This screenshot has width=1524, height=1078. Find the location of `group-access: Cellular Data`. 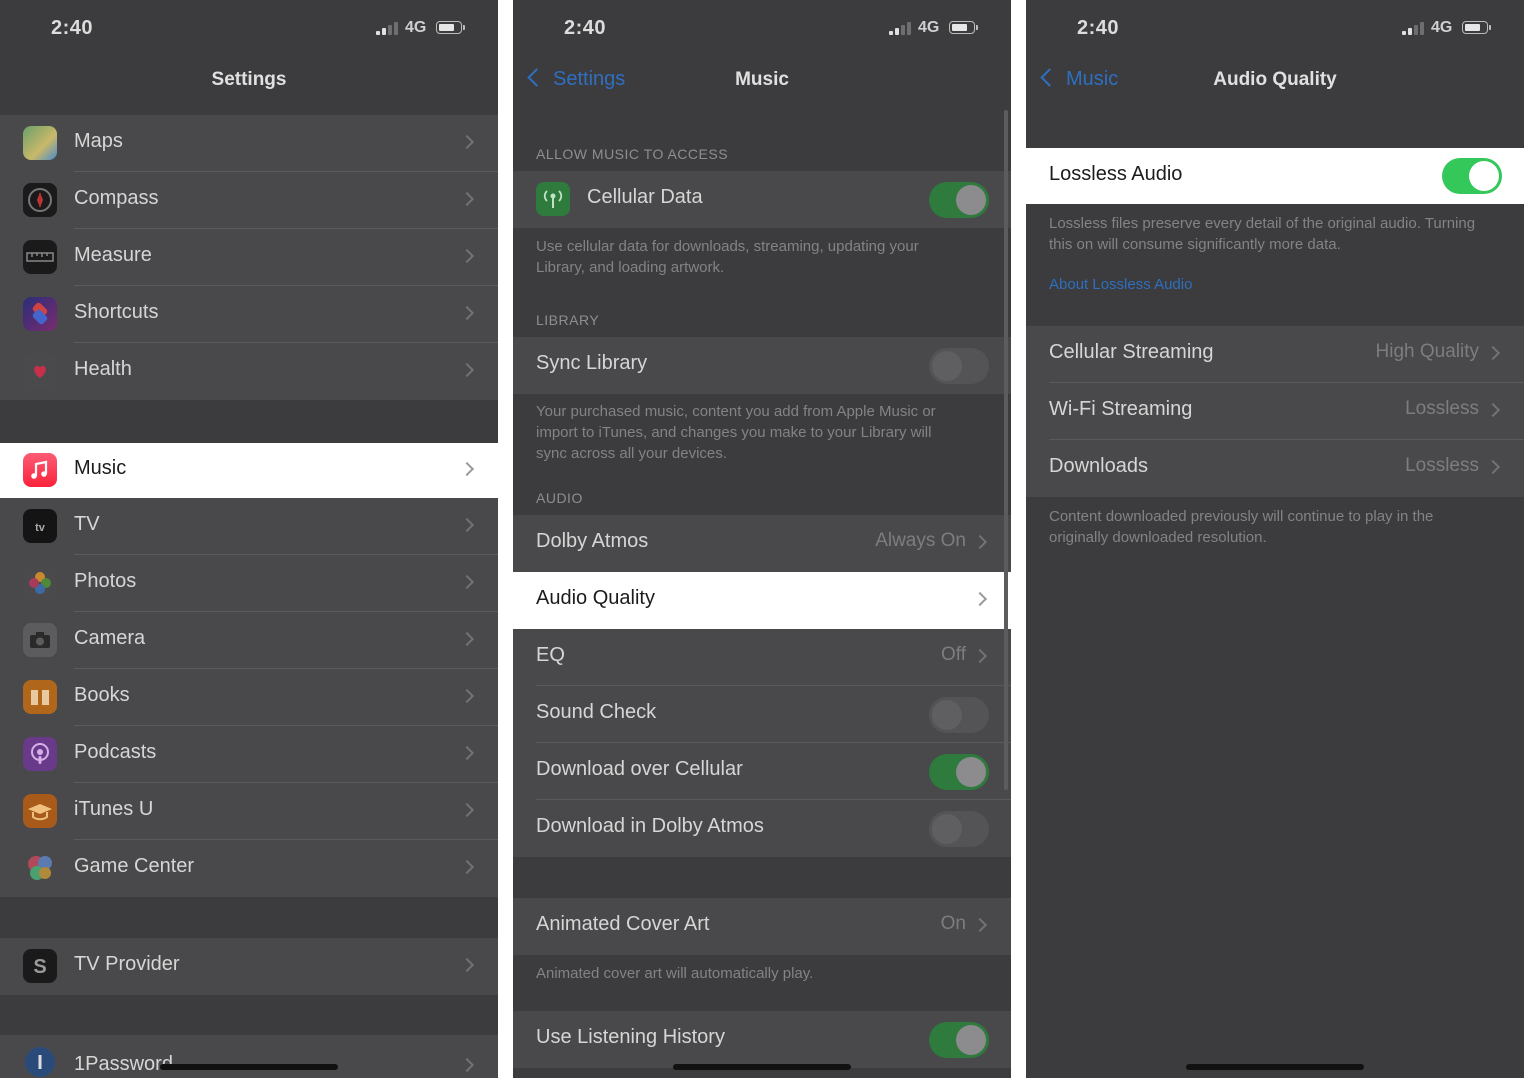

group-access: Cellular Data is located at coordinates (762, 199).